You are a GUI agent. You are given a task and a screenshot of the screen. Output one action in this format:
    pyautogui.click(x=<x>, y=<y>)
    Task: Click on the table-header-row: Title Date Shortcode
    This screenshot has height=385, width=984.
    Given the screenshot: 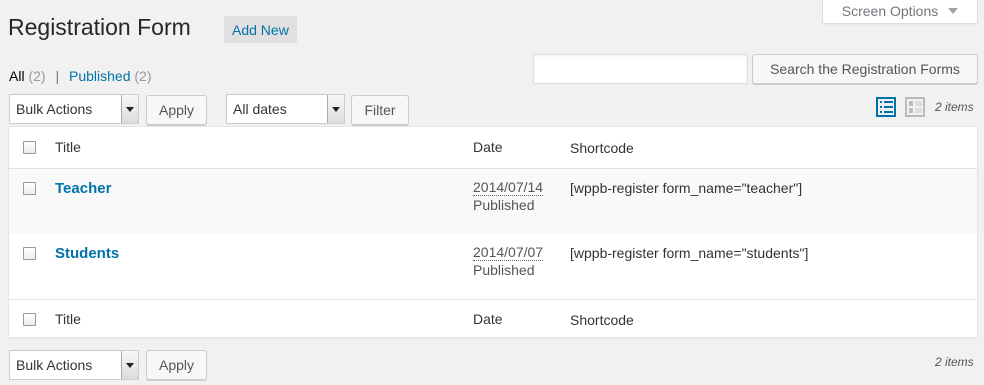 What is the action you would take?
    pyautogui.click(x=493, y=148)
    